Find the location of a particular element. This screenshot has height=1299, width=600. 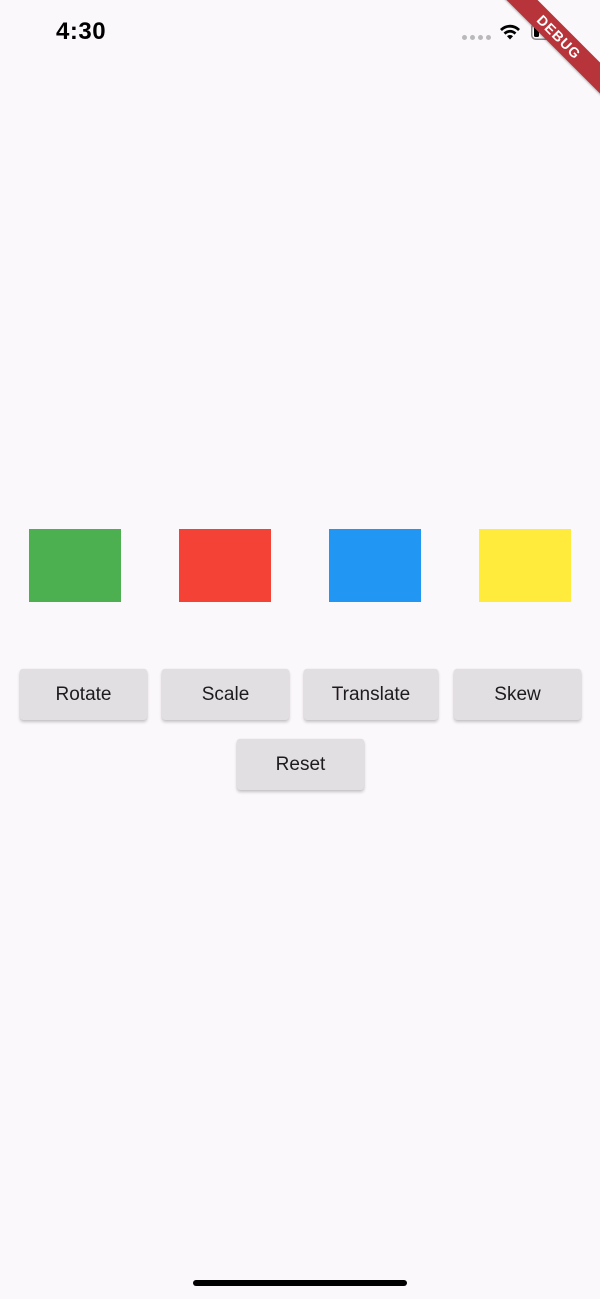

cellular-signal-icon is located at coordinates (476, 37).